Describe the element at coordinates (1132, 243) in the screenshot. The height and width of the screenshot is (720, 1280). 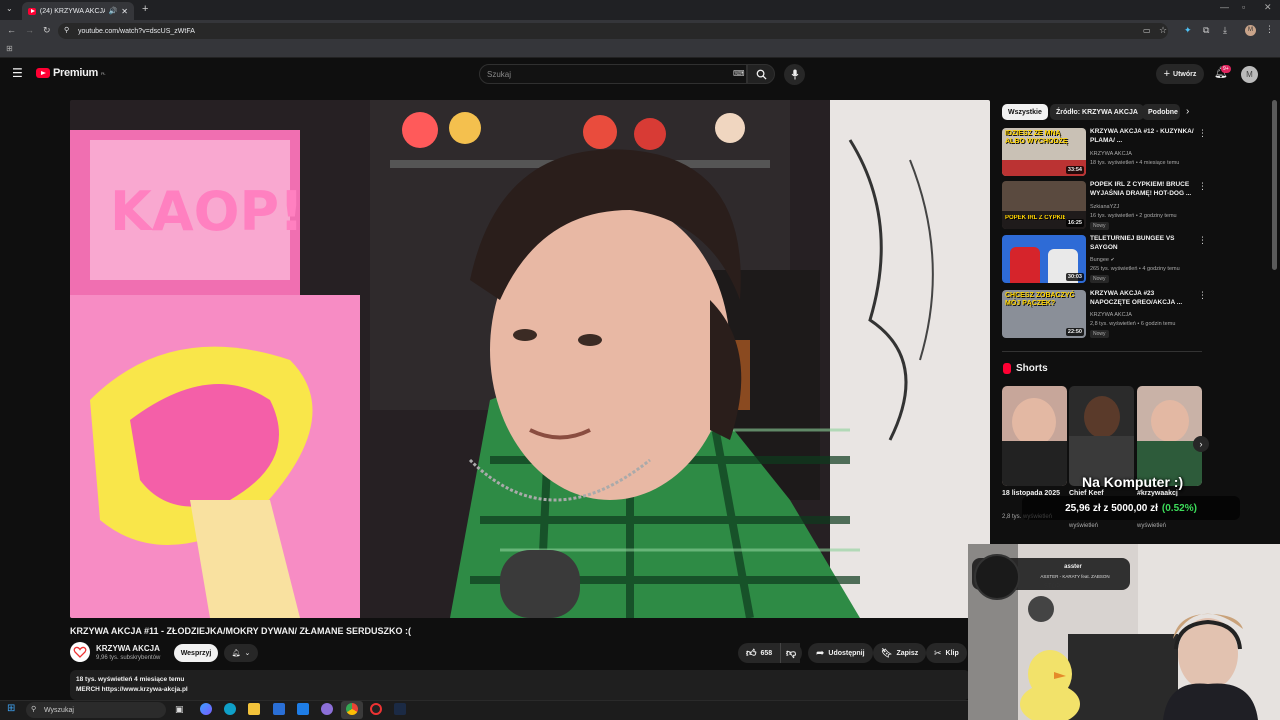
I see `recommendation-title: TELETURNIEJ BUNGEE VS SAYGON` at that location.